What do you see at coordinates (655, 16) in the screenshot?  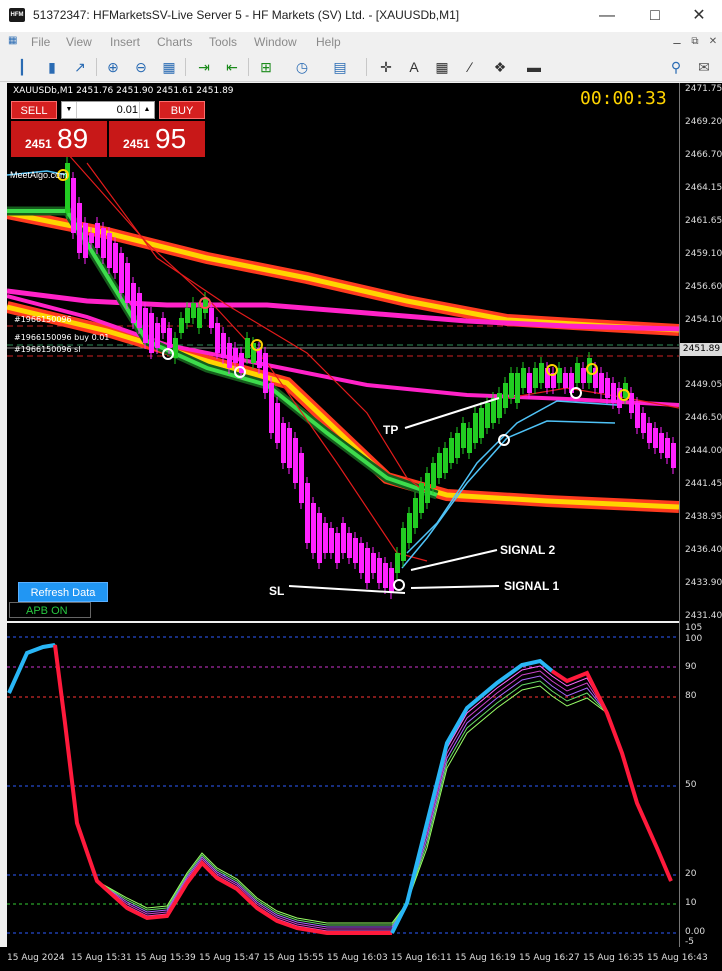 I see `maximize-icon: □` at bounding box center [655, 16].